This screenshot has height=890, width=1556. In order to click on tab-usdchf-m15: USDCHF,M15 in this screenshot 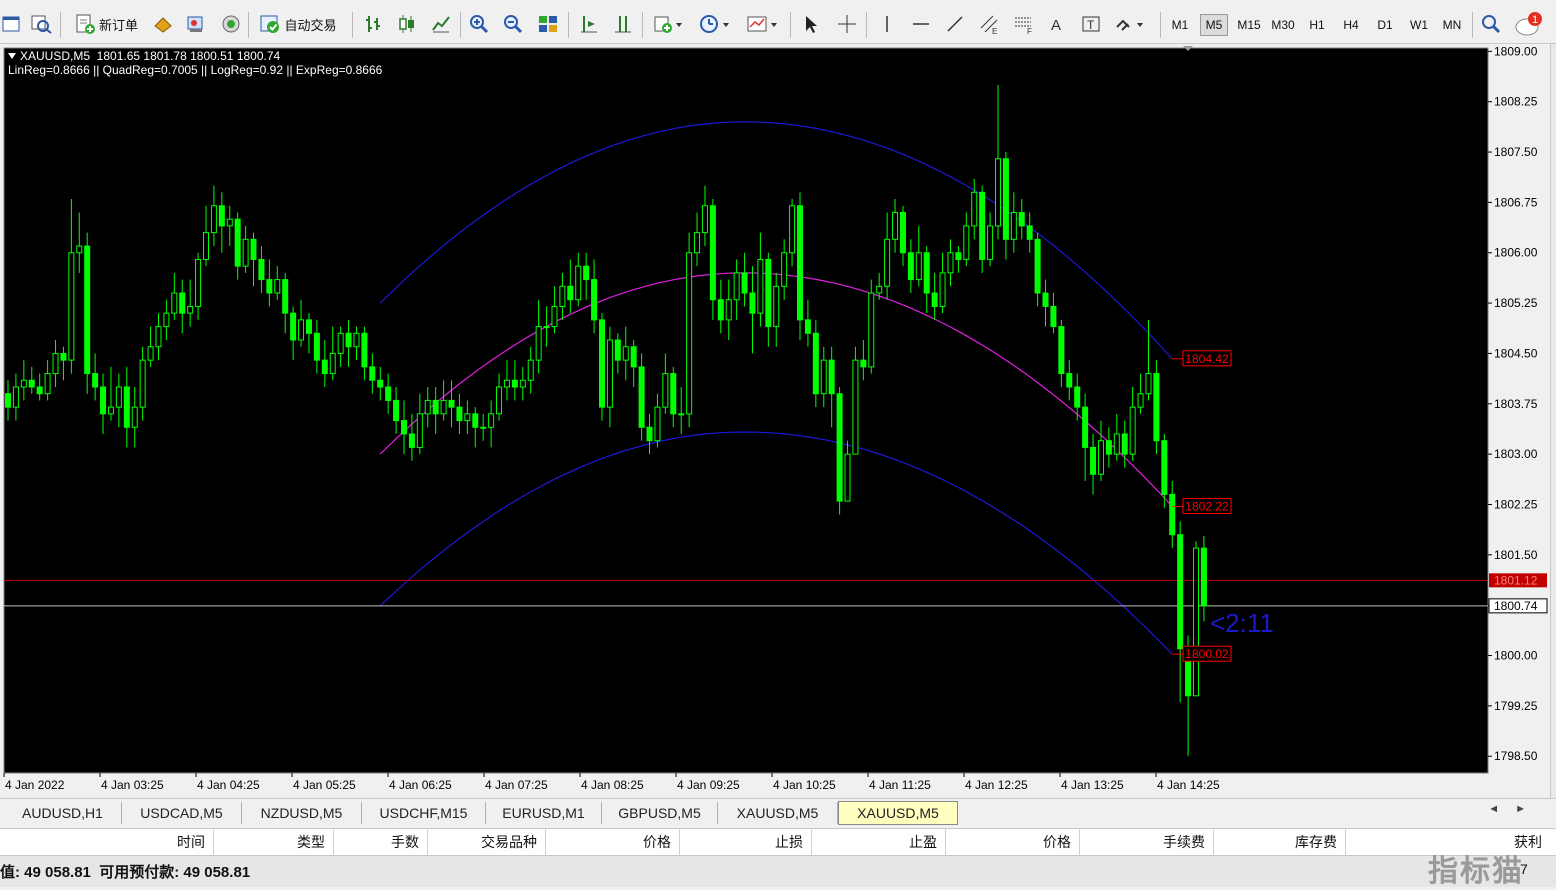, I will do `click(424, 813)`.